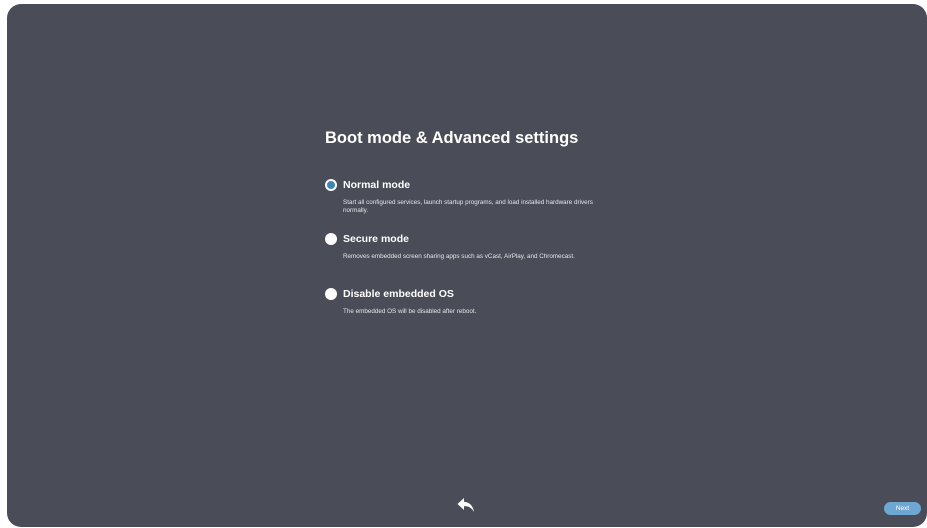 This screenshot has width=927, height=528. Describe the element at coordinates (475, 294) in the screenshot. I see `option-disable-embedded-os-row: Disable embedded OS` at that location.